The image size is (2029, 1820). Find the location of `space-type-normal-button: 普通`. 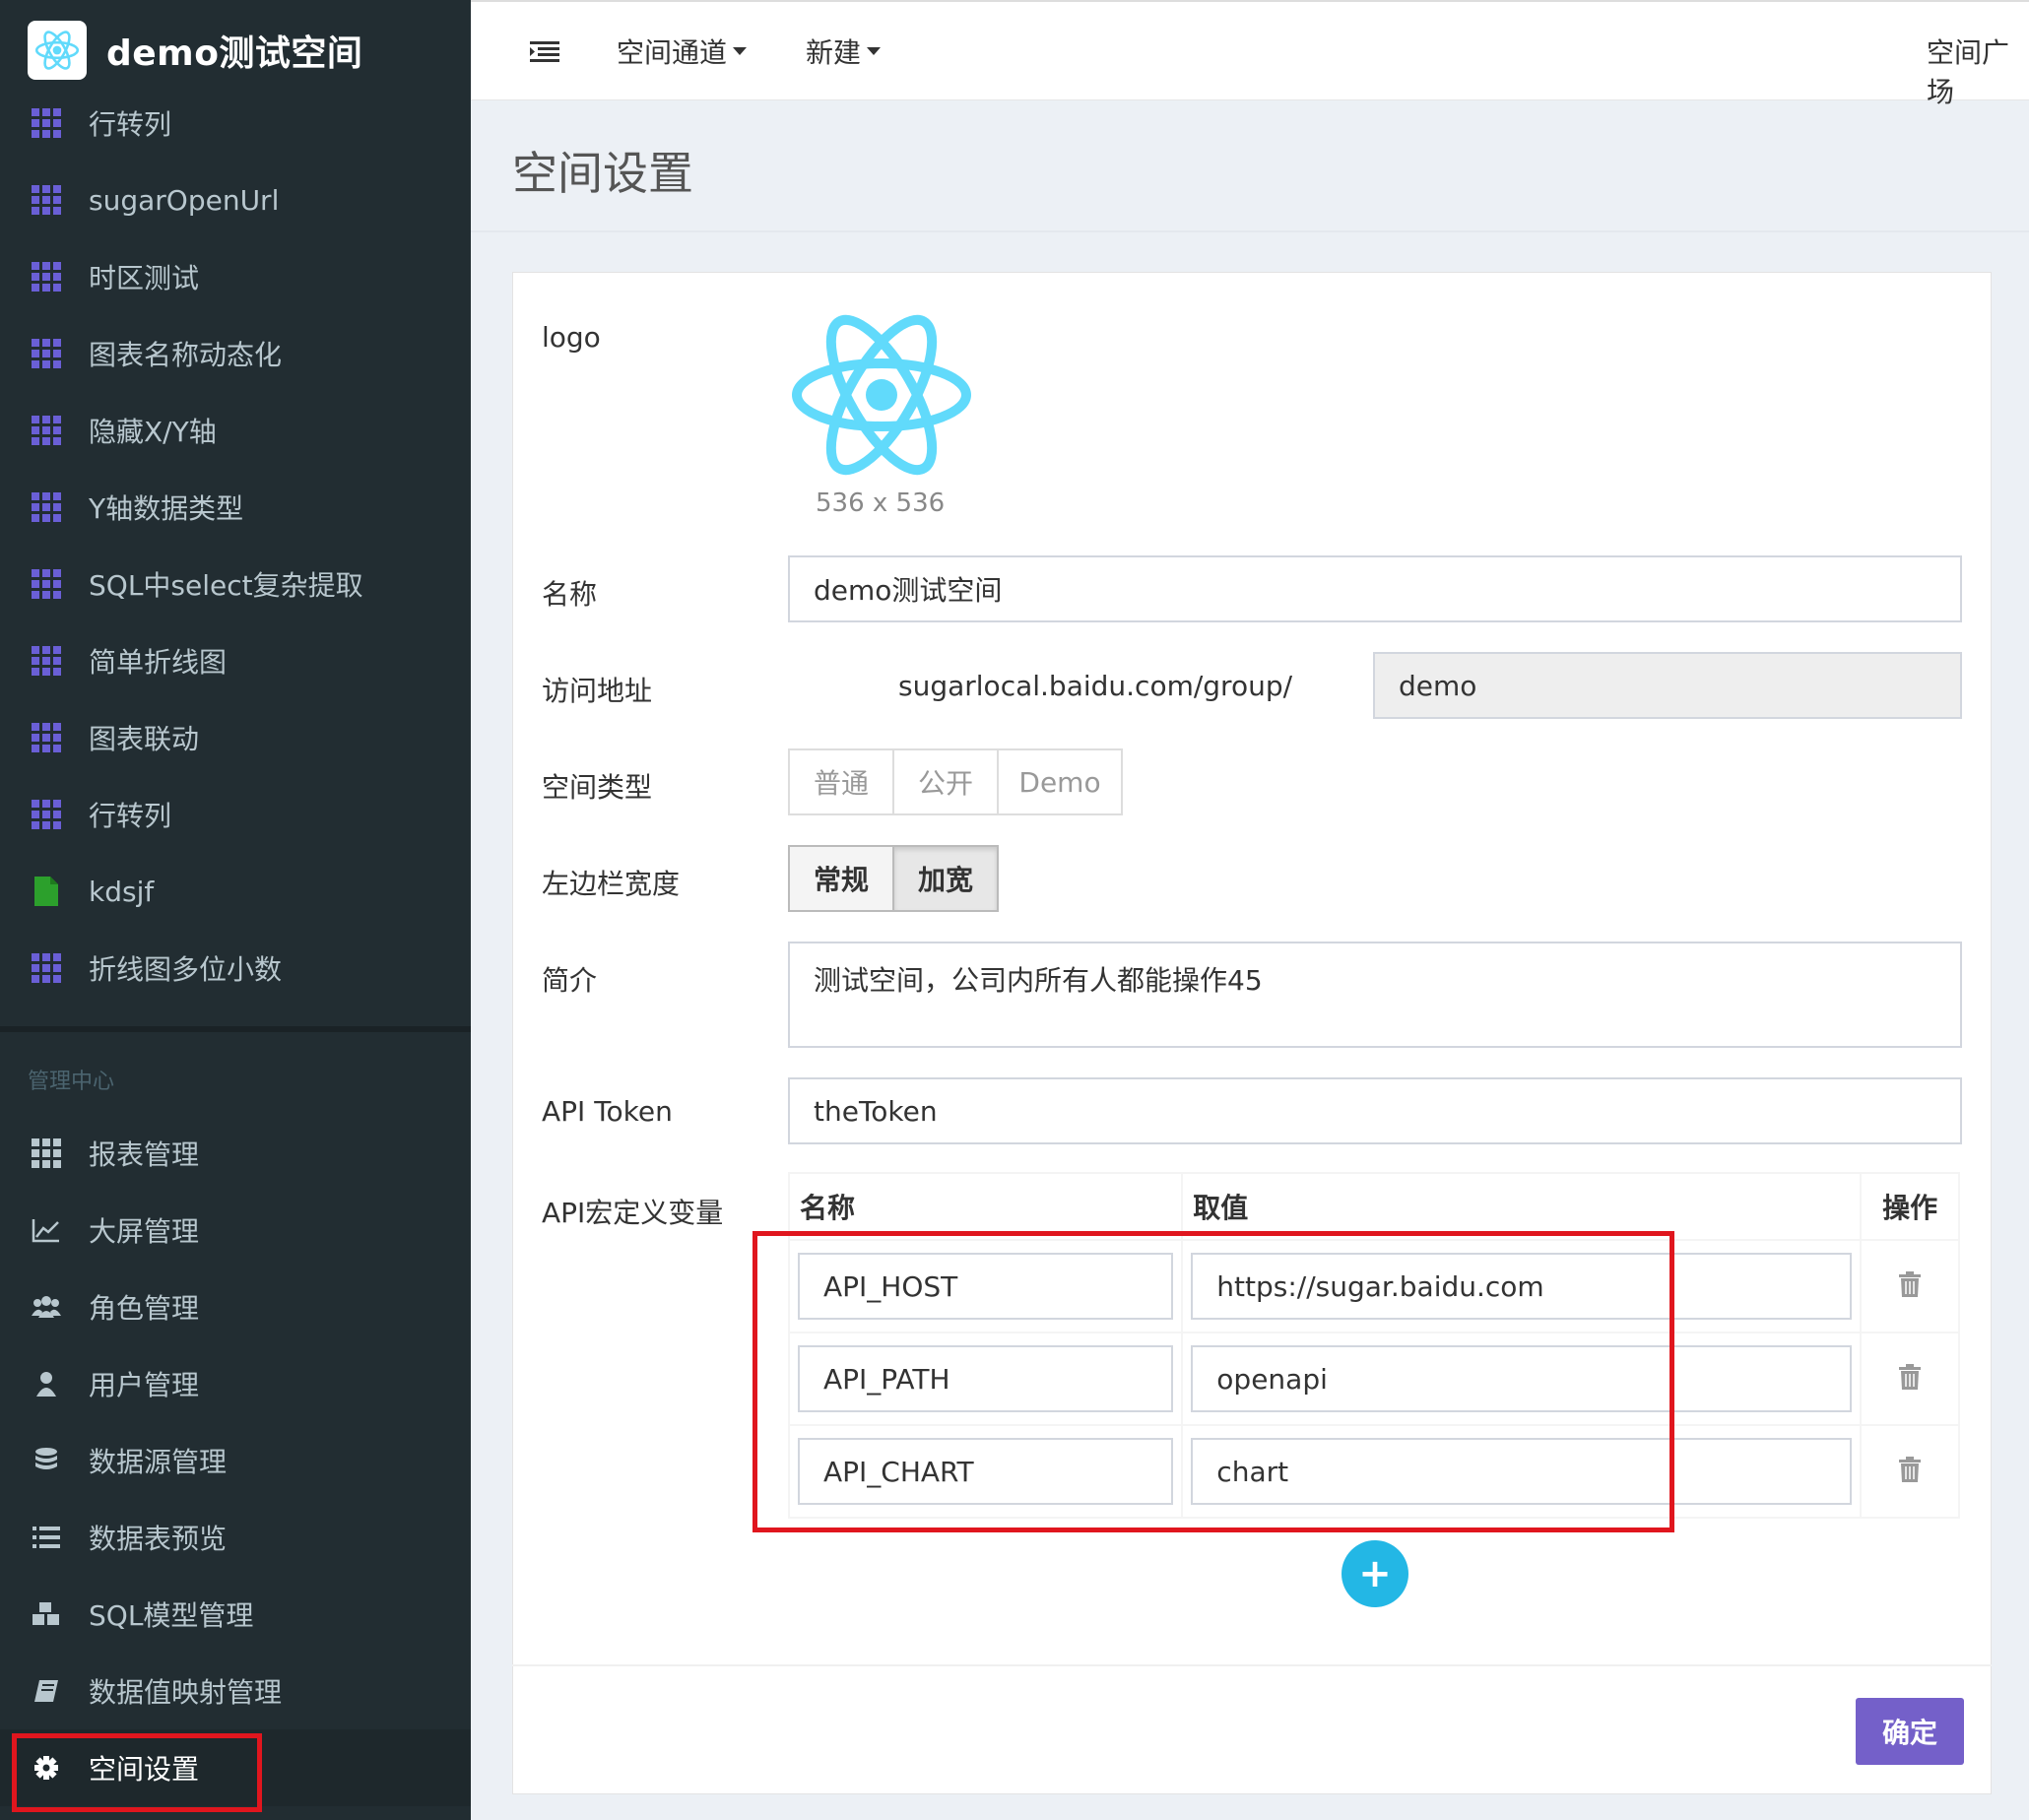

space-type-normal-button: 普通 is located at coordinates (841, 781).